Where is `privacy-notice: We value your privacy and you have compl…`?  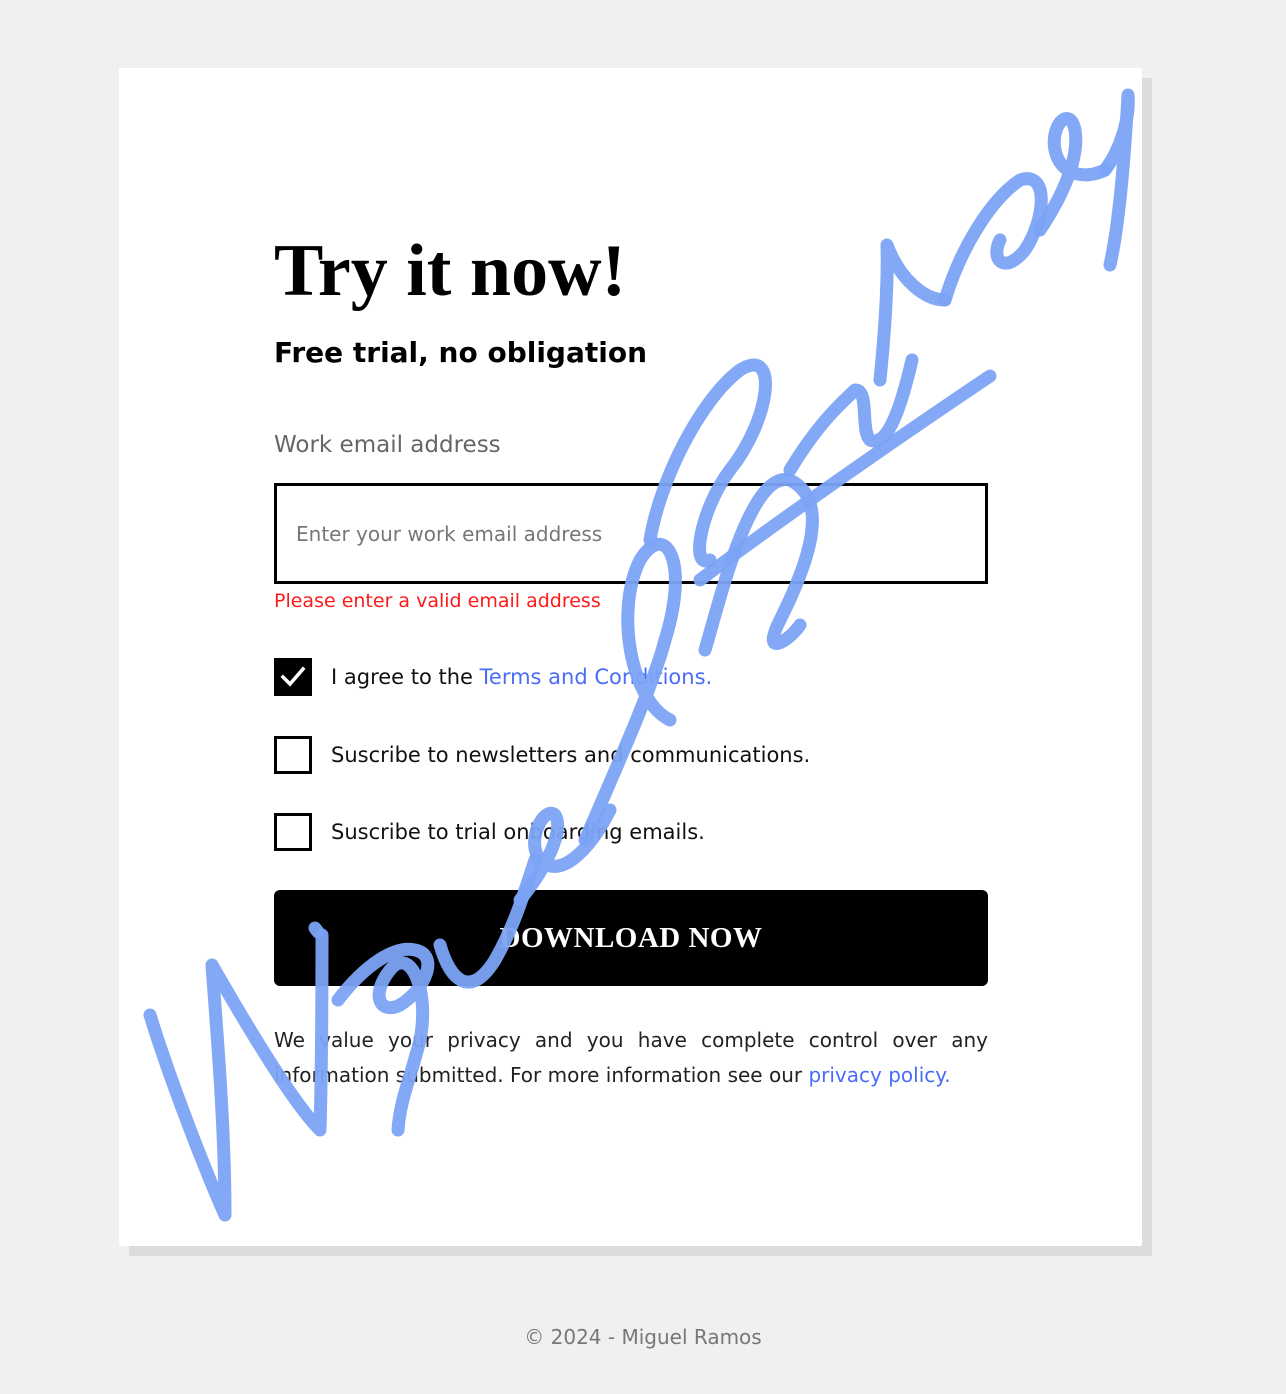
privacy-notice: We value your privacy and you have compl… is located at coordinates (631, 1058).